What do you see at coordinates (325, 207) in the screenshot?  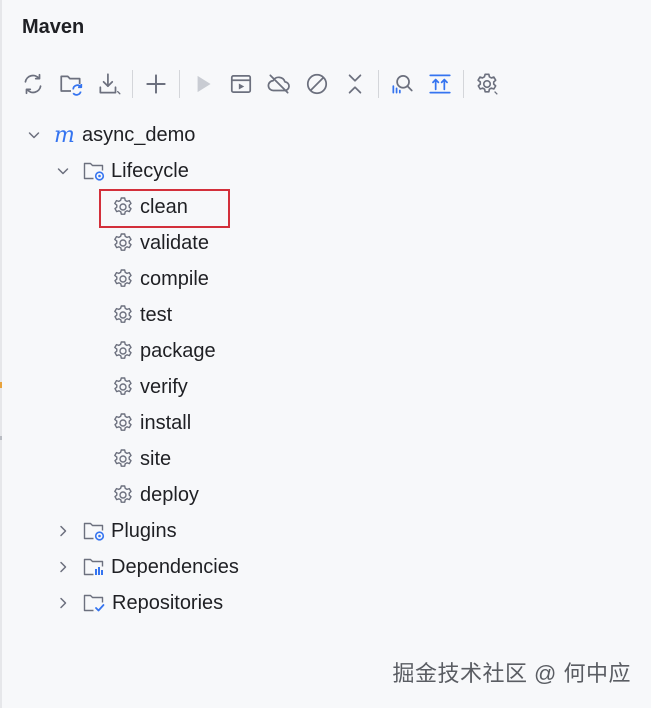 I see `lifecycle-phase-clean: clean` at bounding box center [325, 207].